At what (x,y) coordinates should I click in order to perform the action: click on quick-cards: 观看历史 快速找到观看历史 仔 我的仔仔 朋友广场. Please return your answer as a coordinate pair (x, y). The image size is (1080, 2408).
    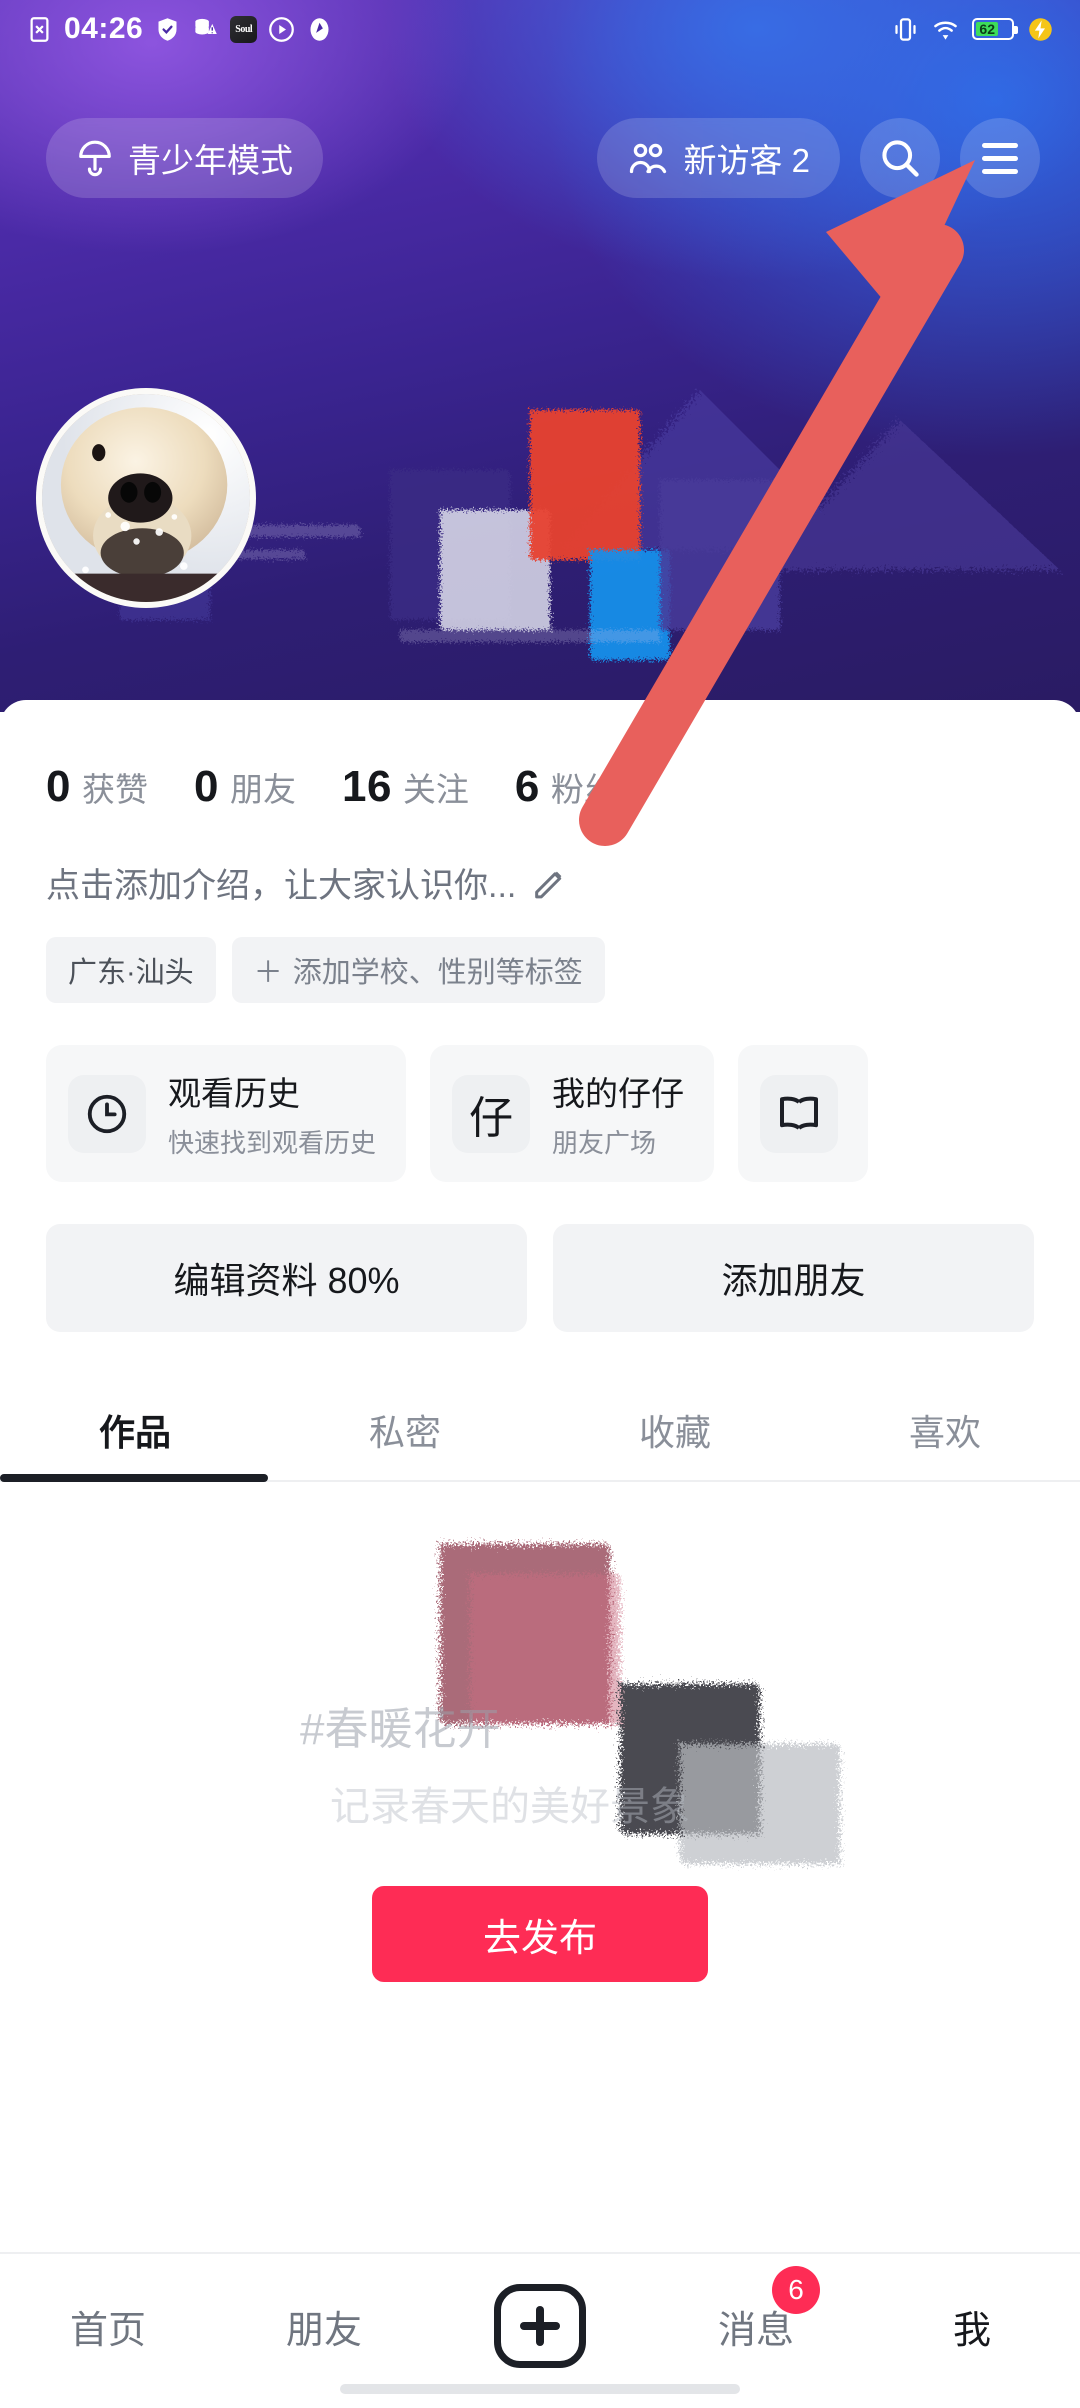
    Looking at the image, I should click on (540, 1092).